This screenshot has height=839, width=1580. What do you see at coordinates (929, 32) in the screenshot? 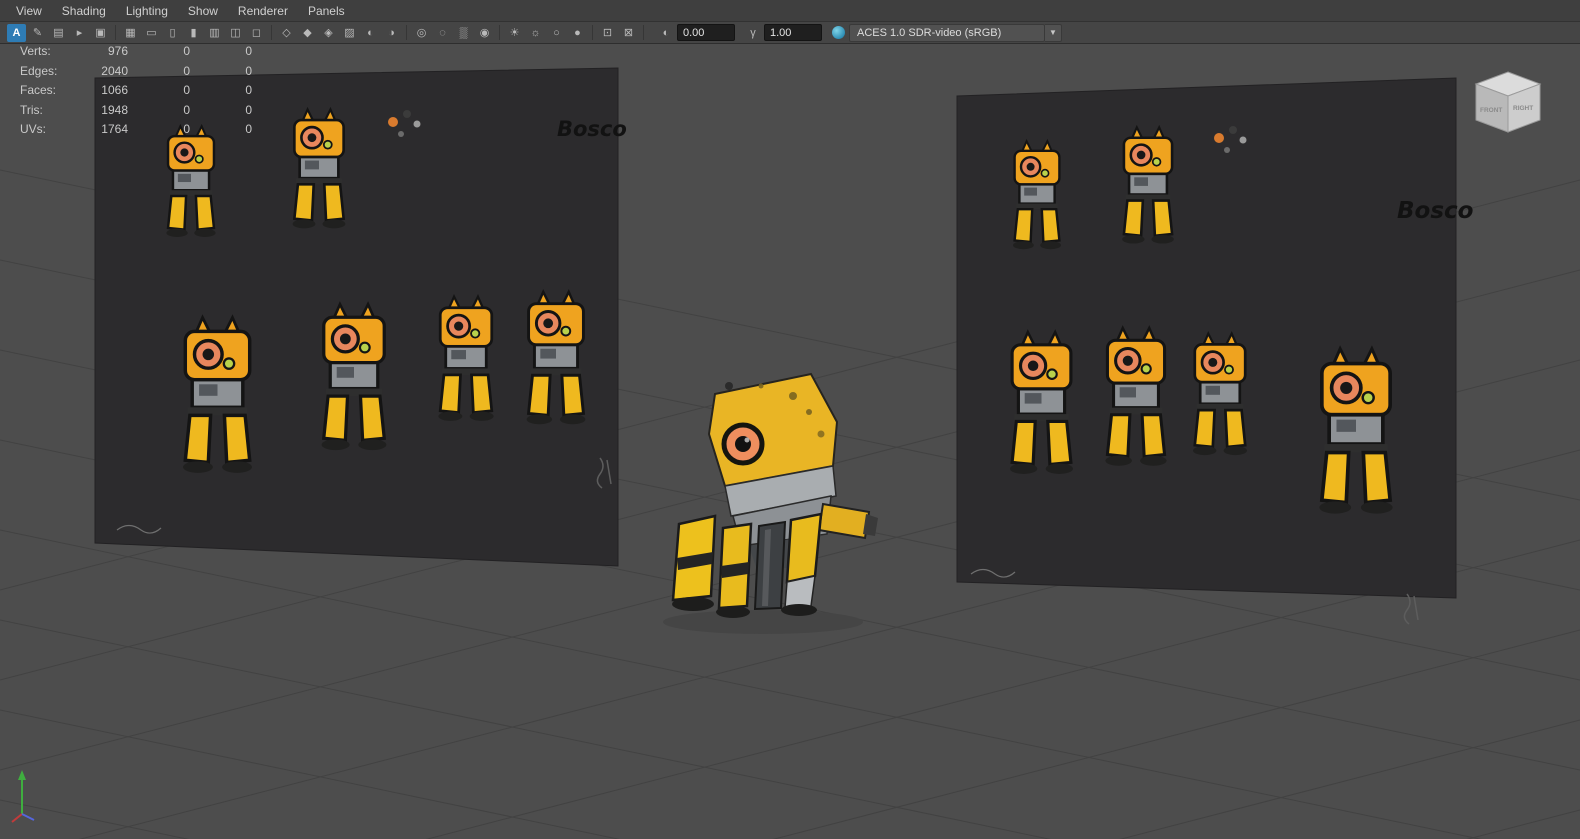
I see `view-transform-label: ACES 1.0 SDR-video (sRGB)` at bounding box center [929, 32].